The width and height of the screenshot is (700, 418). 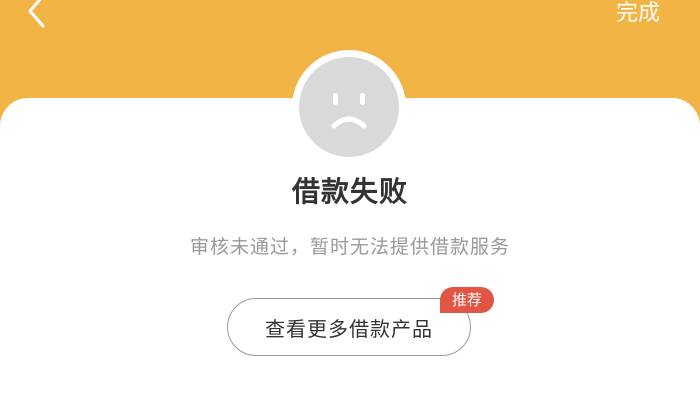 I want to click on view-more-products-button: 查看更多借款产品, so click(x=349, y=327).